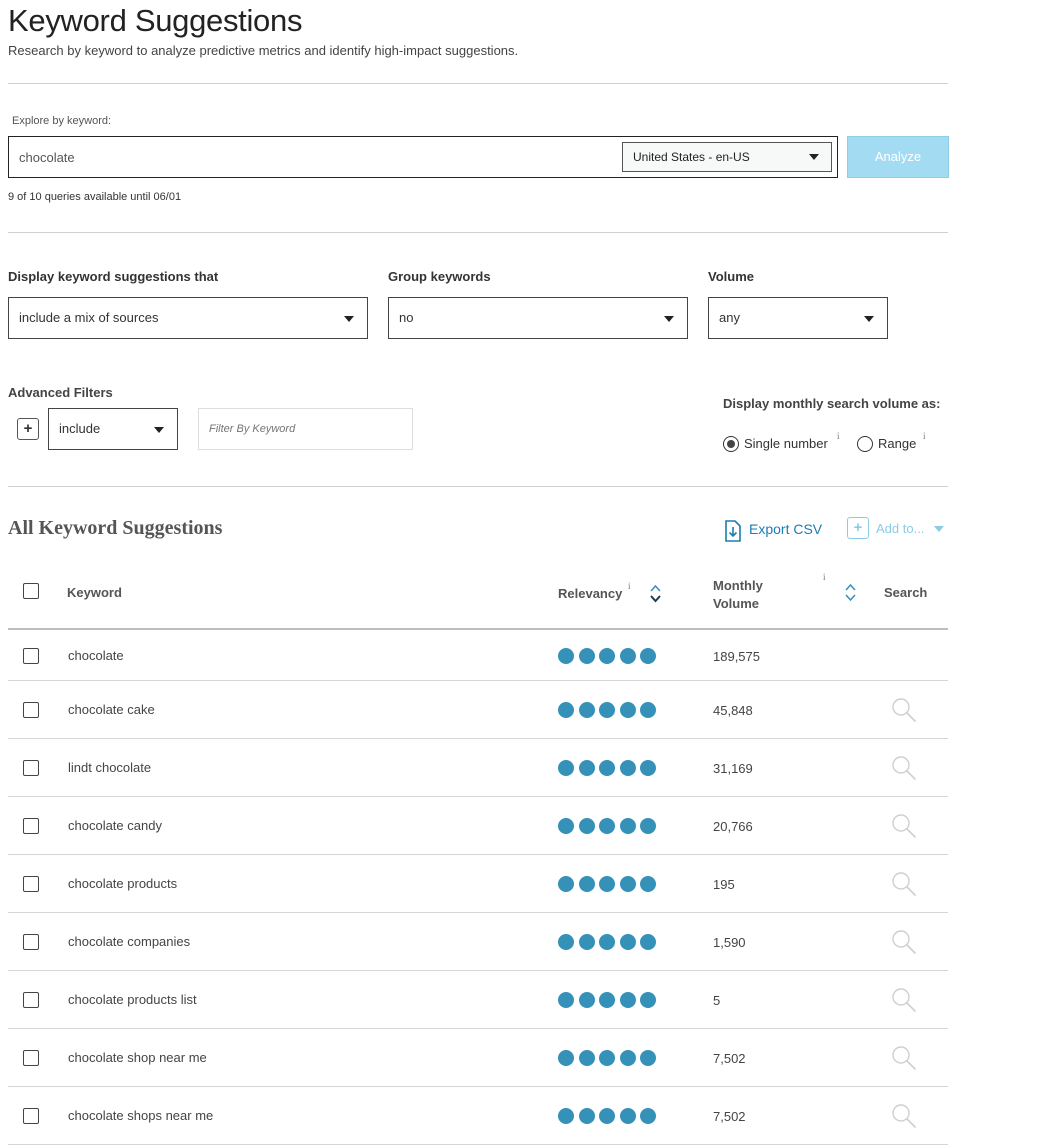 This screenshot has height=1145, width=1042. Describe the element at coordinates (731, 444) in the screenshot. I see `single-number-radio` at that location.